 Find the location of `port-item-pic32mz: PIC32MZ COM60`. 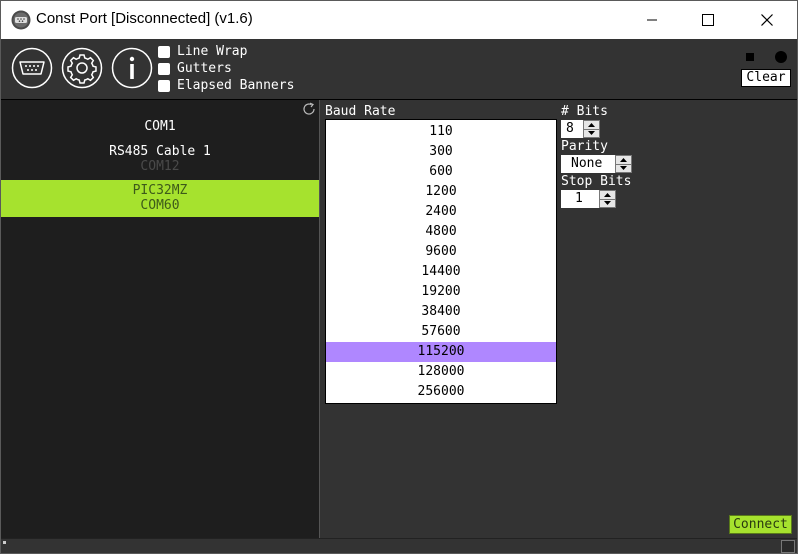

port-item-pic32mz: PIC32MZ COM60 is located at coordinates (160, 198).